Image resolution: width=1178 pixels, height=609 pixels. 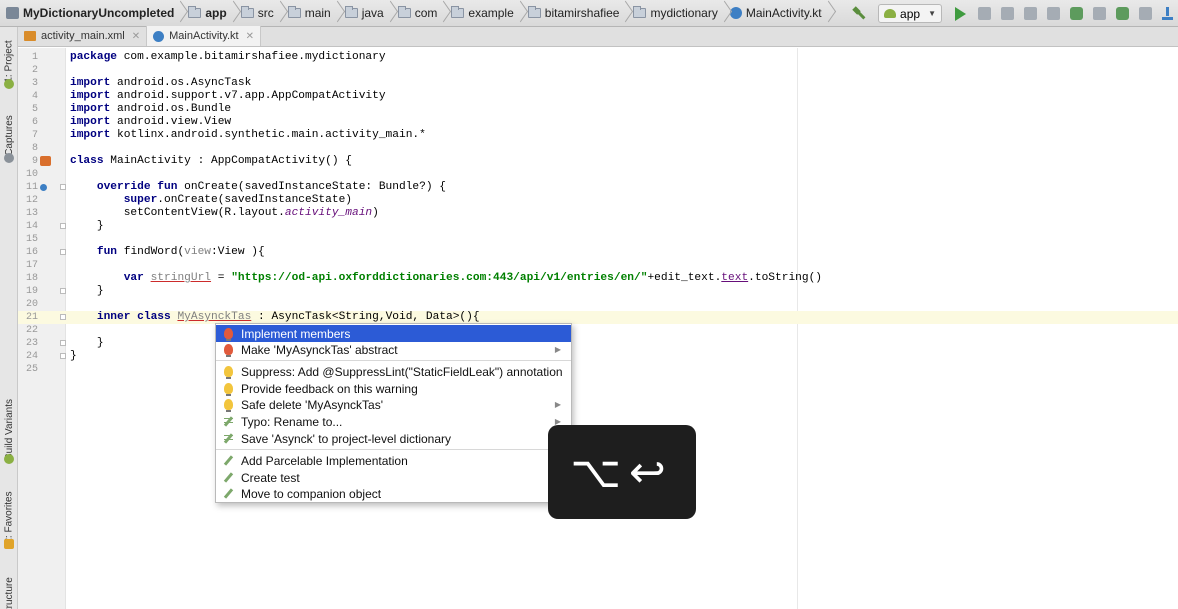 What do you see at coordinates (1076, 13) in the screenshot?
I see `avd-manager-icon` at bounding box center [1076, 13].